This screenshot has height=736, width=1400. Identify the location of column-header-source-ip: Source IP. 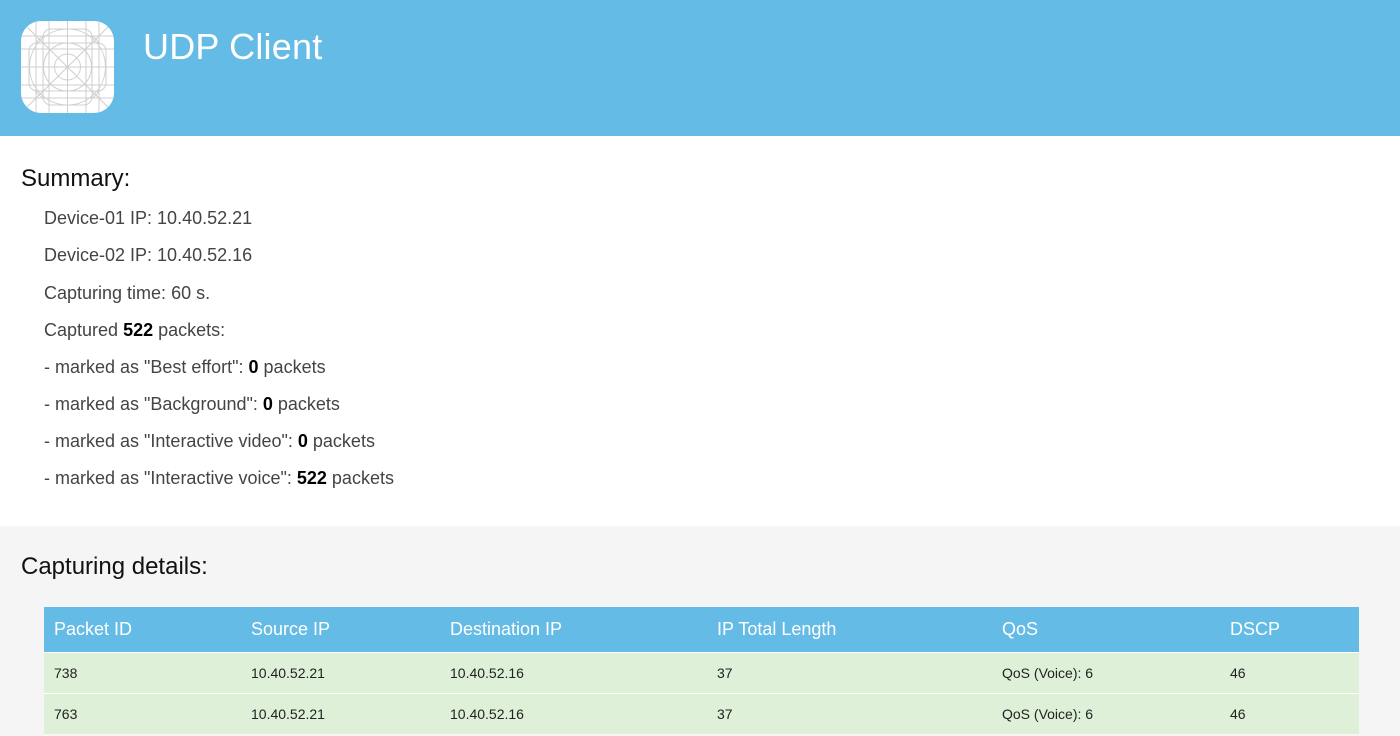
(290, 629).